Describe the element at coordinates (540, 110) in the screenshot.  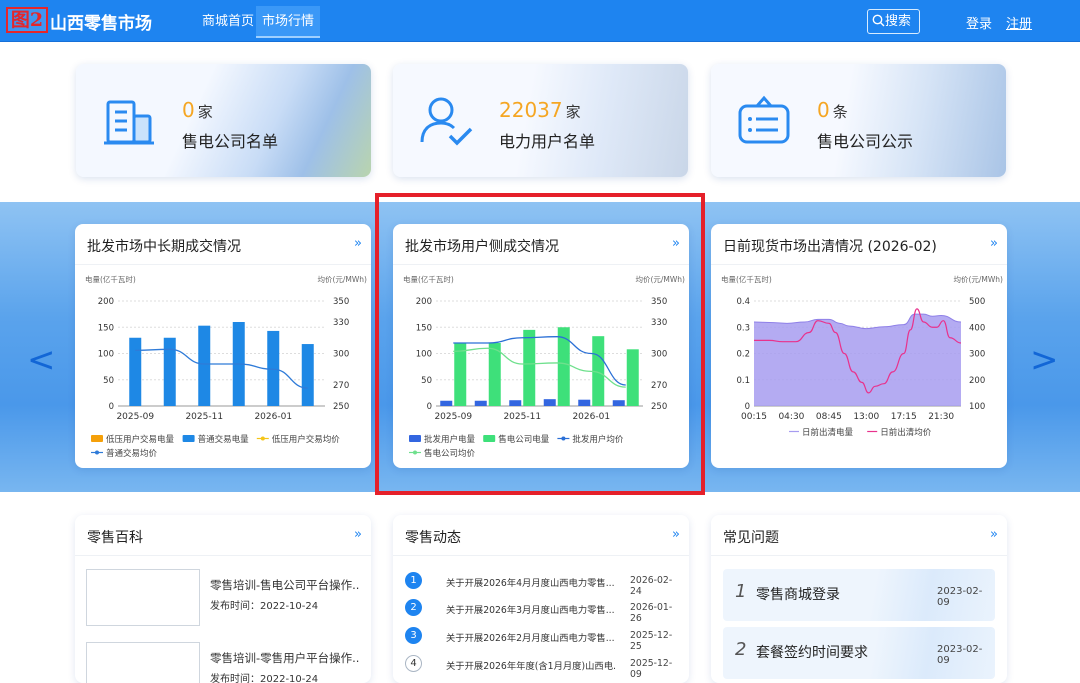
I see `stat-count: 22037 家` at that location.